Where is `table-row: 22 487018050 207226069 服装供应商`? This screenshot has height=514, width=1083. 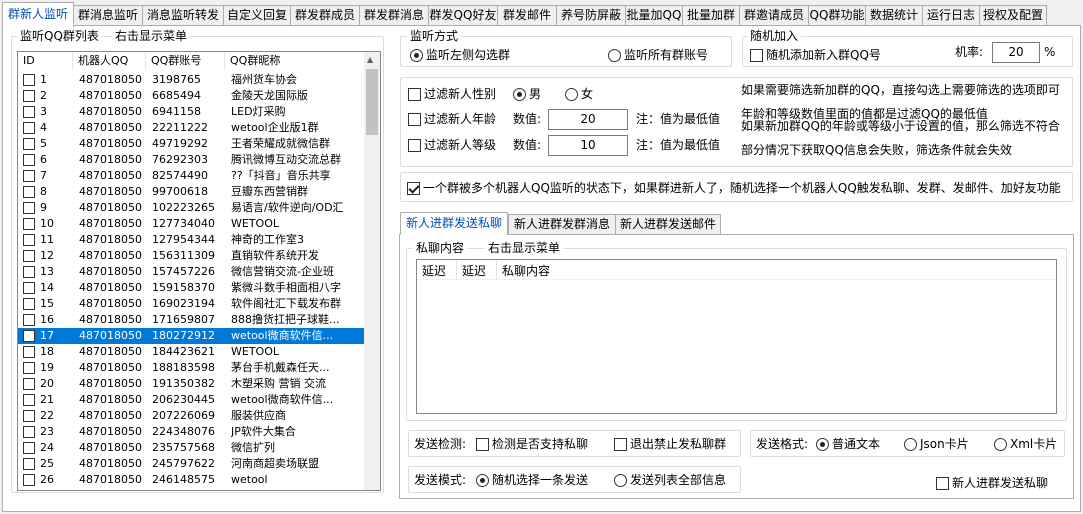
table-row: 22 487018050 207226069 服装供应商 is located at coordinates (192, 416).